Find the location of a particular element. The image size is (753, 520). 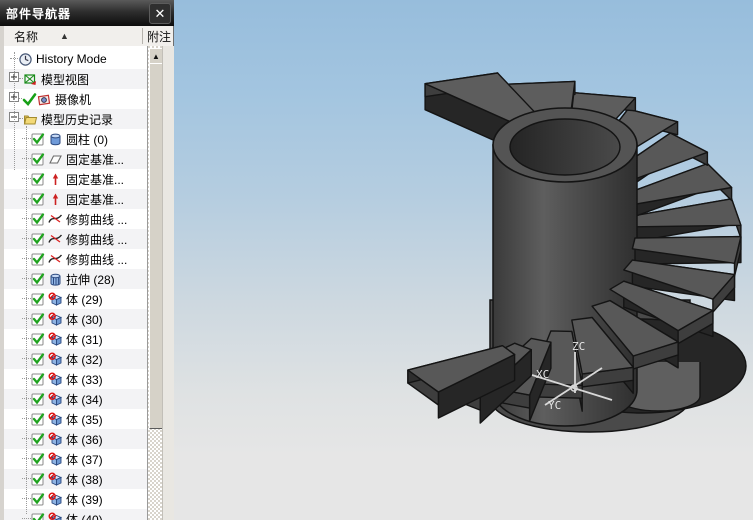

tree-item-label: 体 (32) is located at coordinates (84, 359).